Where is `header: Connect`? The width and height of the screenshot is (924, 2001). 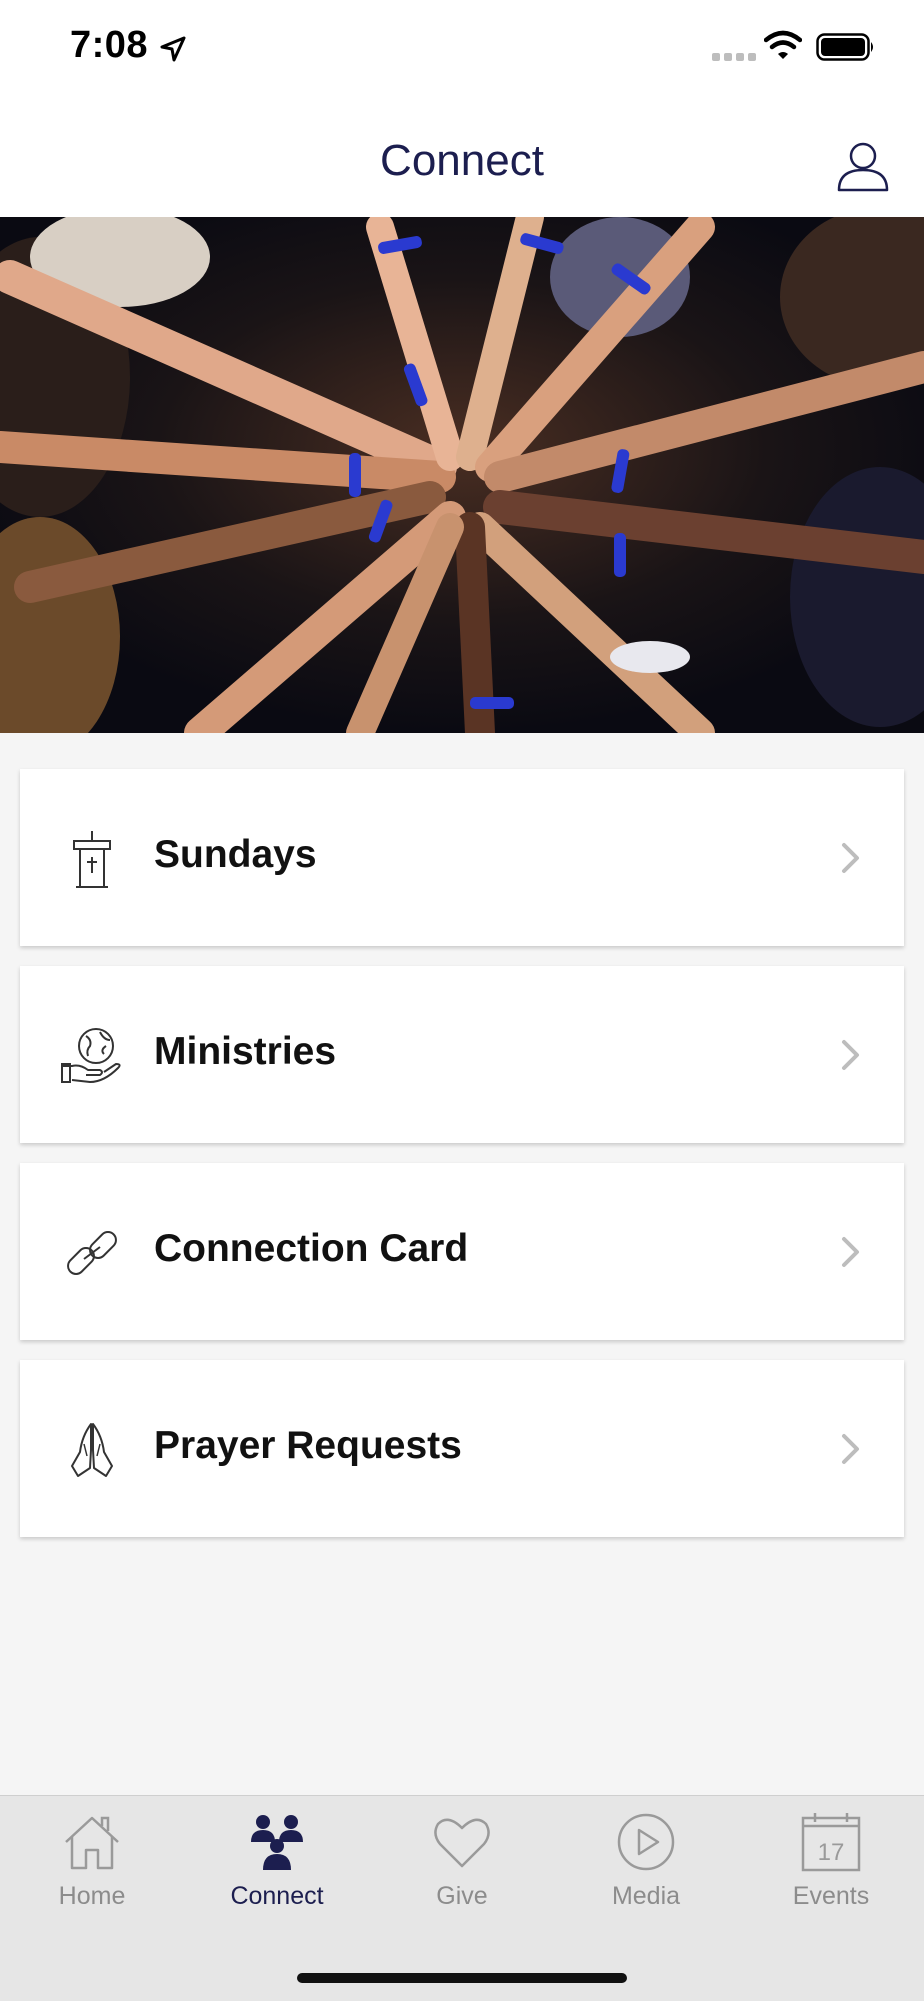
header: Connect is located at coordinates (462, 158).